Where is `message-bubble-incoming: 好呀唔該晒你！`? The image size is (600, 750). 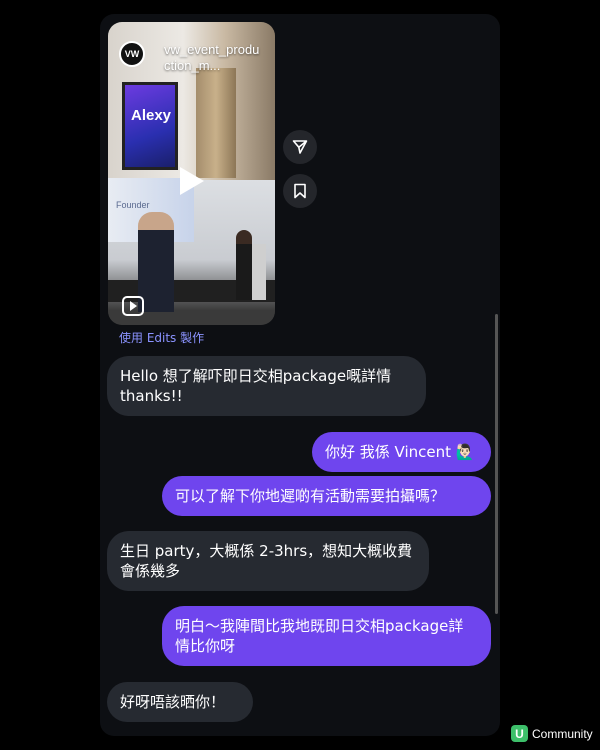
message-bubble-incoming: 好呀唔該晒你！ is located at coordinates (180, 702).